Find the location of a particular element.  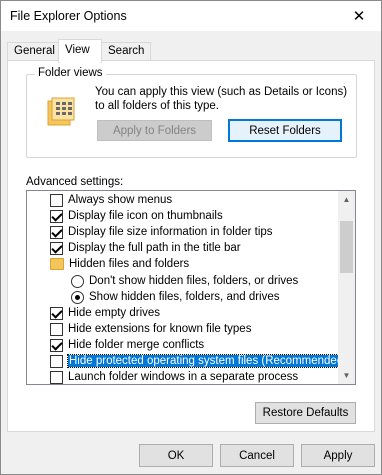

window-title: File Explorer Options is located at coordinates (68, 16).